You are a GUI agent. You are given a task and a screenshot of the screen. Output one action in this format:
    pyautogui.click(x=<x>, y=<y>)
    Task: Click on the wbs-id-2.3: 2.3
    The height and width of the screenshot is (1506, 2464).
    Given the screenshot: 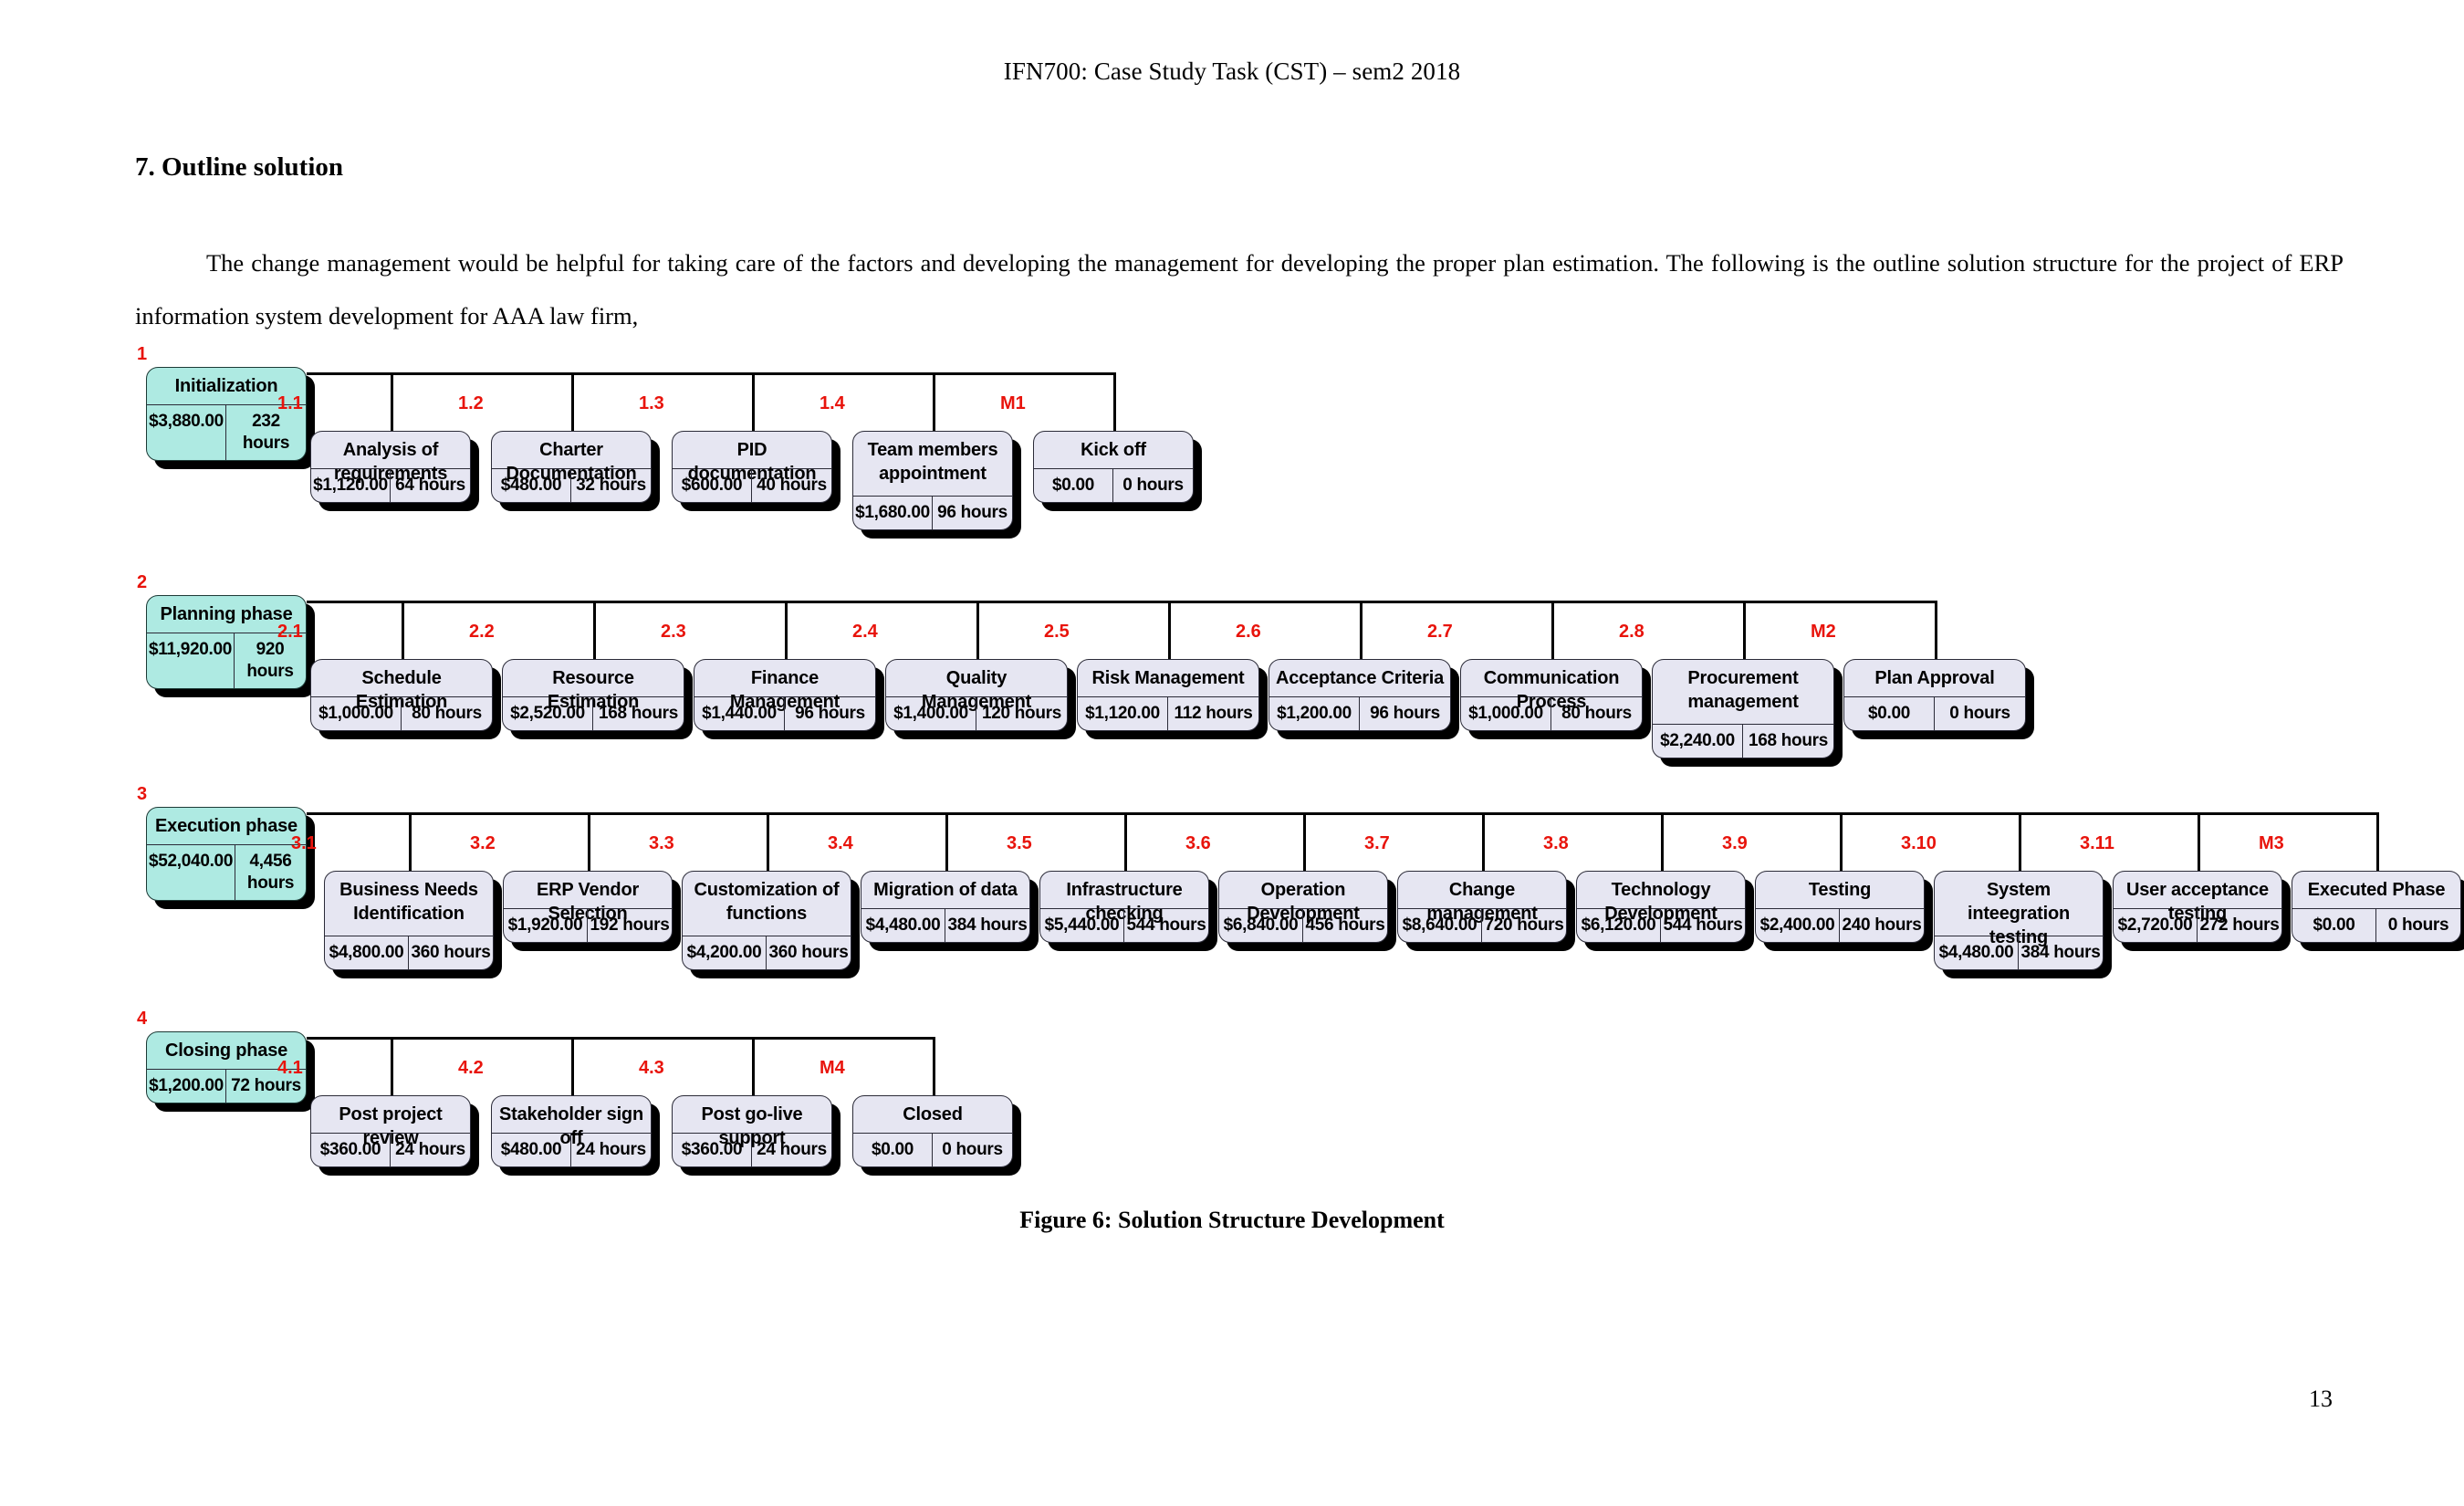 What is the action you would take?
    pyautogui.click(x=673, y=632)
    